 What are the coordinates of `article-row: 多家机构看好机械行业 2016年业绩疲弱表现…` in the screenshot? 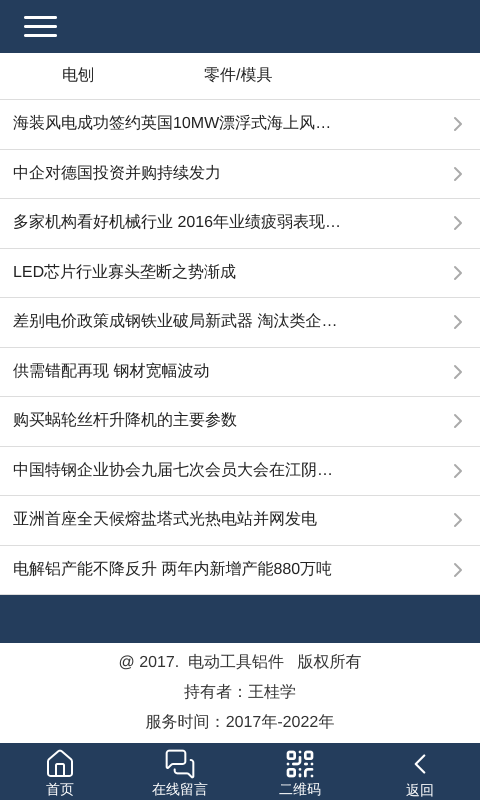 It's located at (240, 223).